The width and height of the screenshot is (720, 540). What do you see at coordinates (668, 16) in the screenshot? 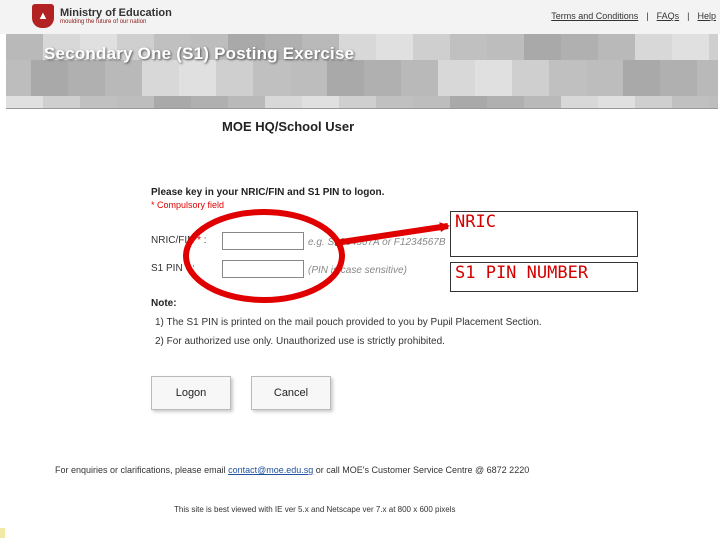
I see `faqs-link: FAQs` at bounding box center [668, 16].